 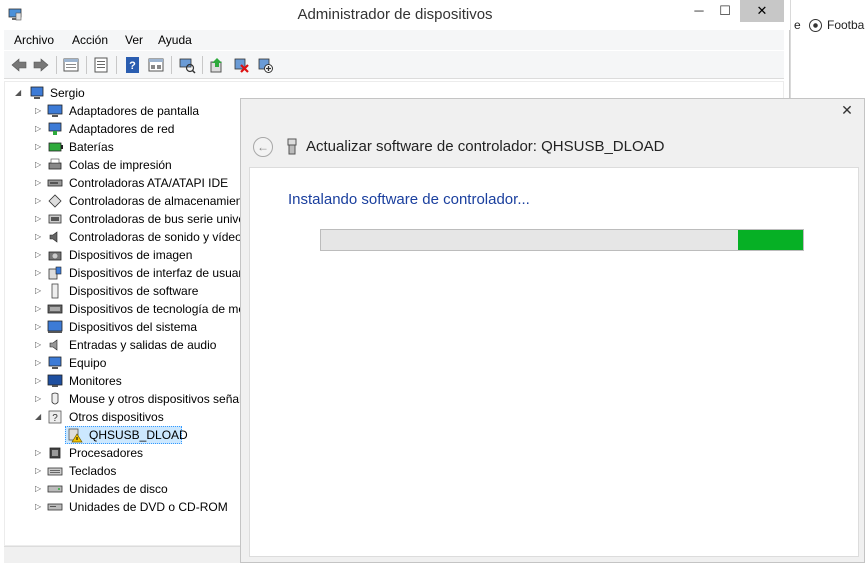 I want to click on tree-item-label: Dispositivos de tecnología de memoria, so click(x=154, y=309).